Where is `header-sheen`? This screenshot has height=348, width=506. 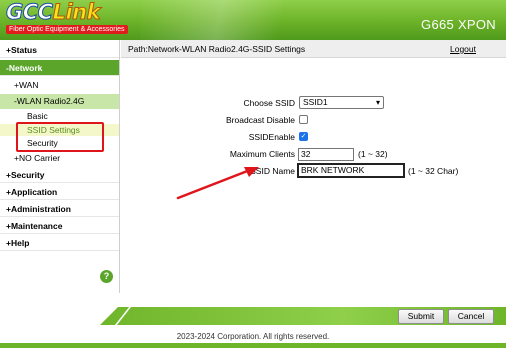
header-sheen is located at coordinates (240, 20).